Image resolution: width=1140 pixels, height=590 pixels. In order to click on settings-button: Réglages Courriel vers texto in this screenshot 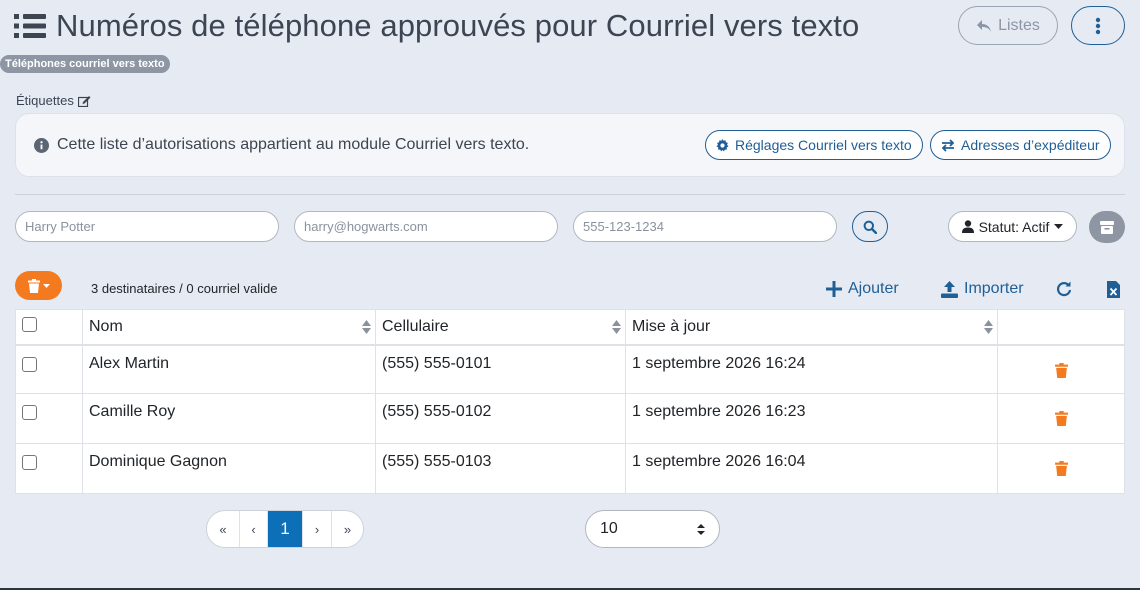, I will do `click(814, 145)`.